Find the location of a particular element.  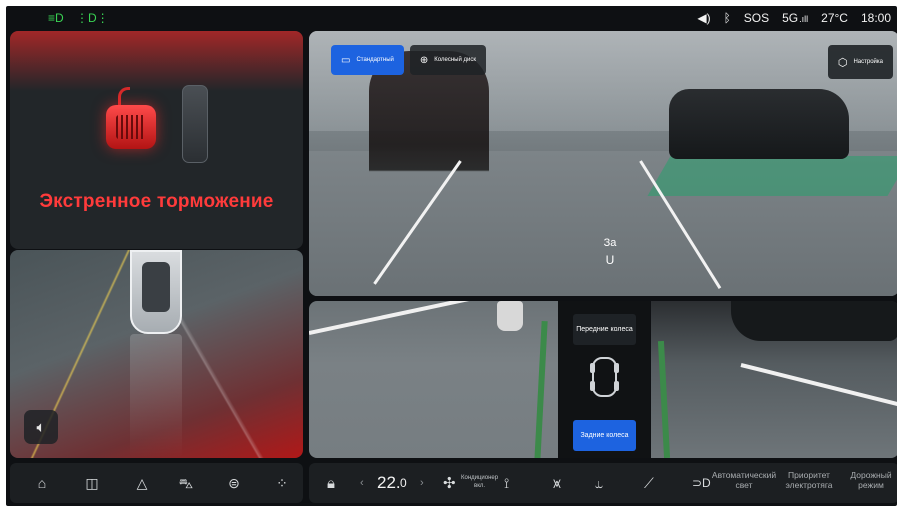

signal-icon: .ıll is located at coordinates (804, 18).